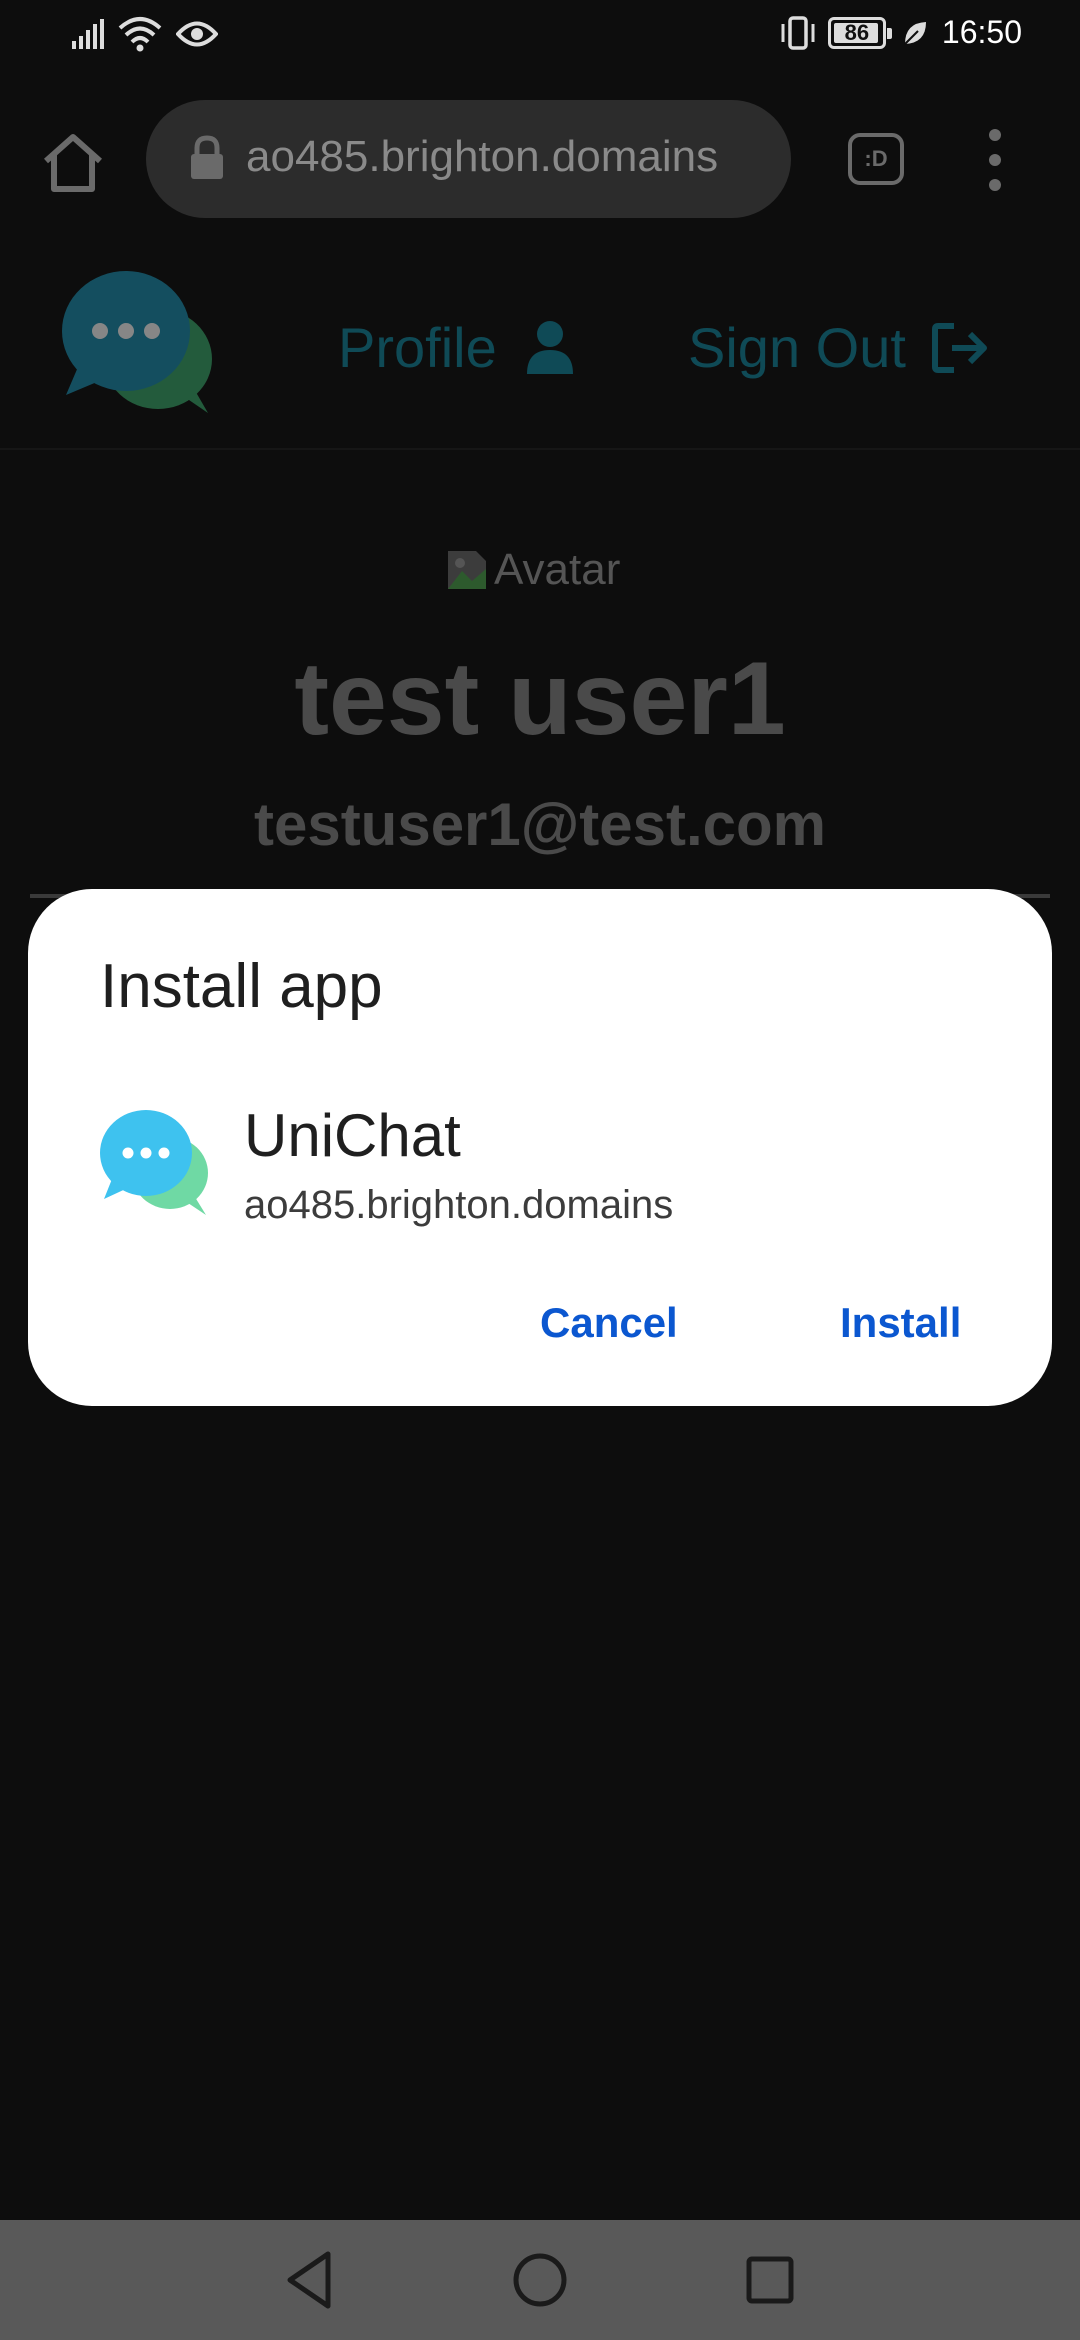 The height and width of the screenshot is (2340, 1080). What do you see at coordinates (140, 34) in the screenshot?
I see `wifi-icon` at bounding box center [140, 34].